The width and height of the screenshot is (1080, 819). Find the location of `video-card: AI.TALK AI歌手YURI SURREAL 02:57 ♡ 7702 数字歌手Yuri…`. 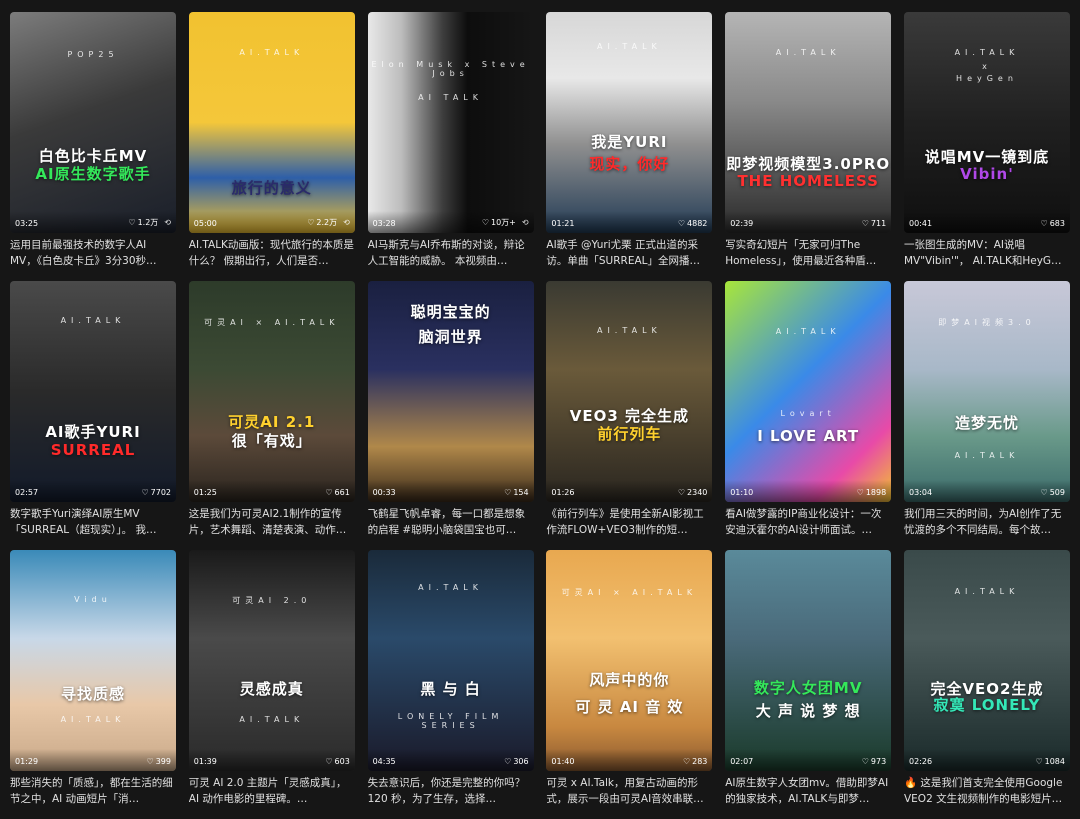

video-card: AI.TALK AI歌手YURI SURREAL 02:57 ♡ 7702 数字歌手Yuri… is located at coordinates (93, 415).